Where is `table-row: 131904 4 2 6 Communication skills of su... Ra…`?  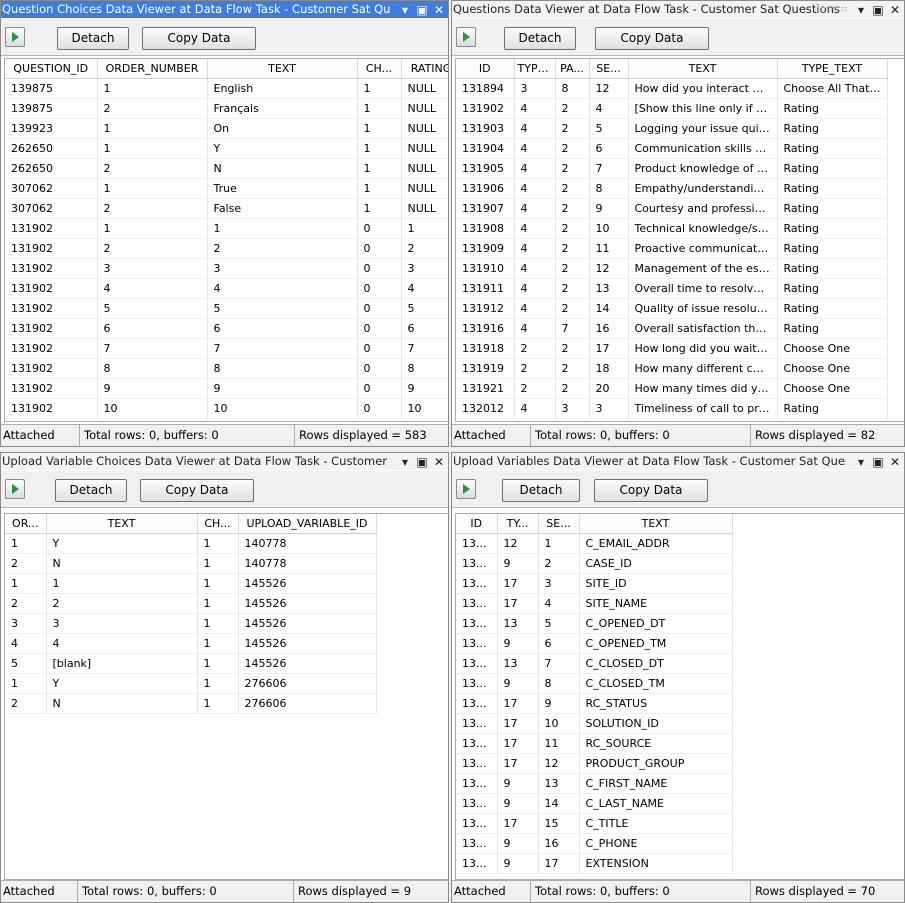 table-row: 131904 4 2 6 Communication skills of su... Ra… is located at coordinates (672, 148).